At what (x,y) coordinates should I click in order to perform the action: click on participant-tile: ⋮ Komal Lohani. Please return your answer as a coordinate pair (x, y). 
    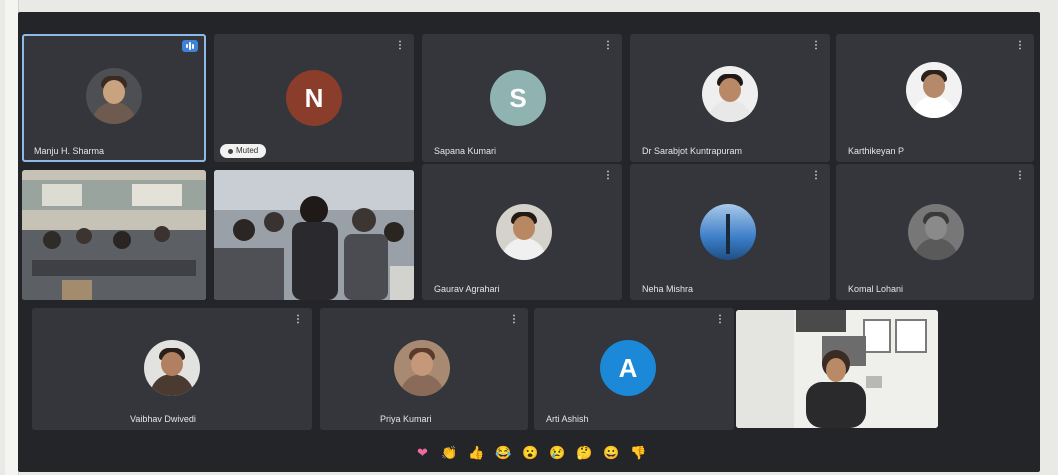
    Looking at the image, I should click on (935, 232).